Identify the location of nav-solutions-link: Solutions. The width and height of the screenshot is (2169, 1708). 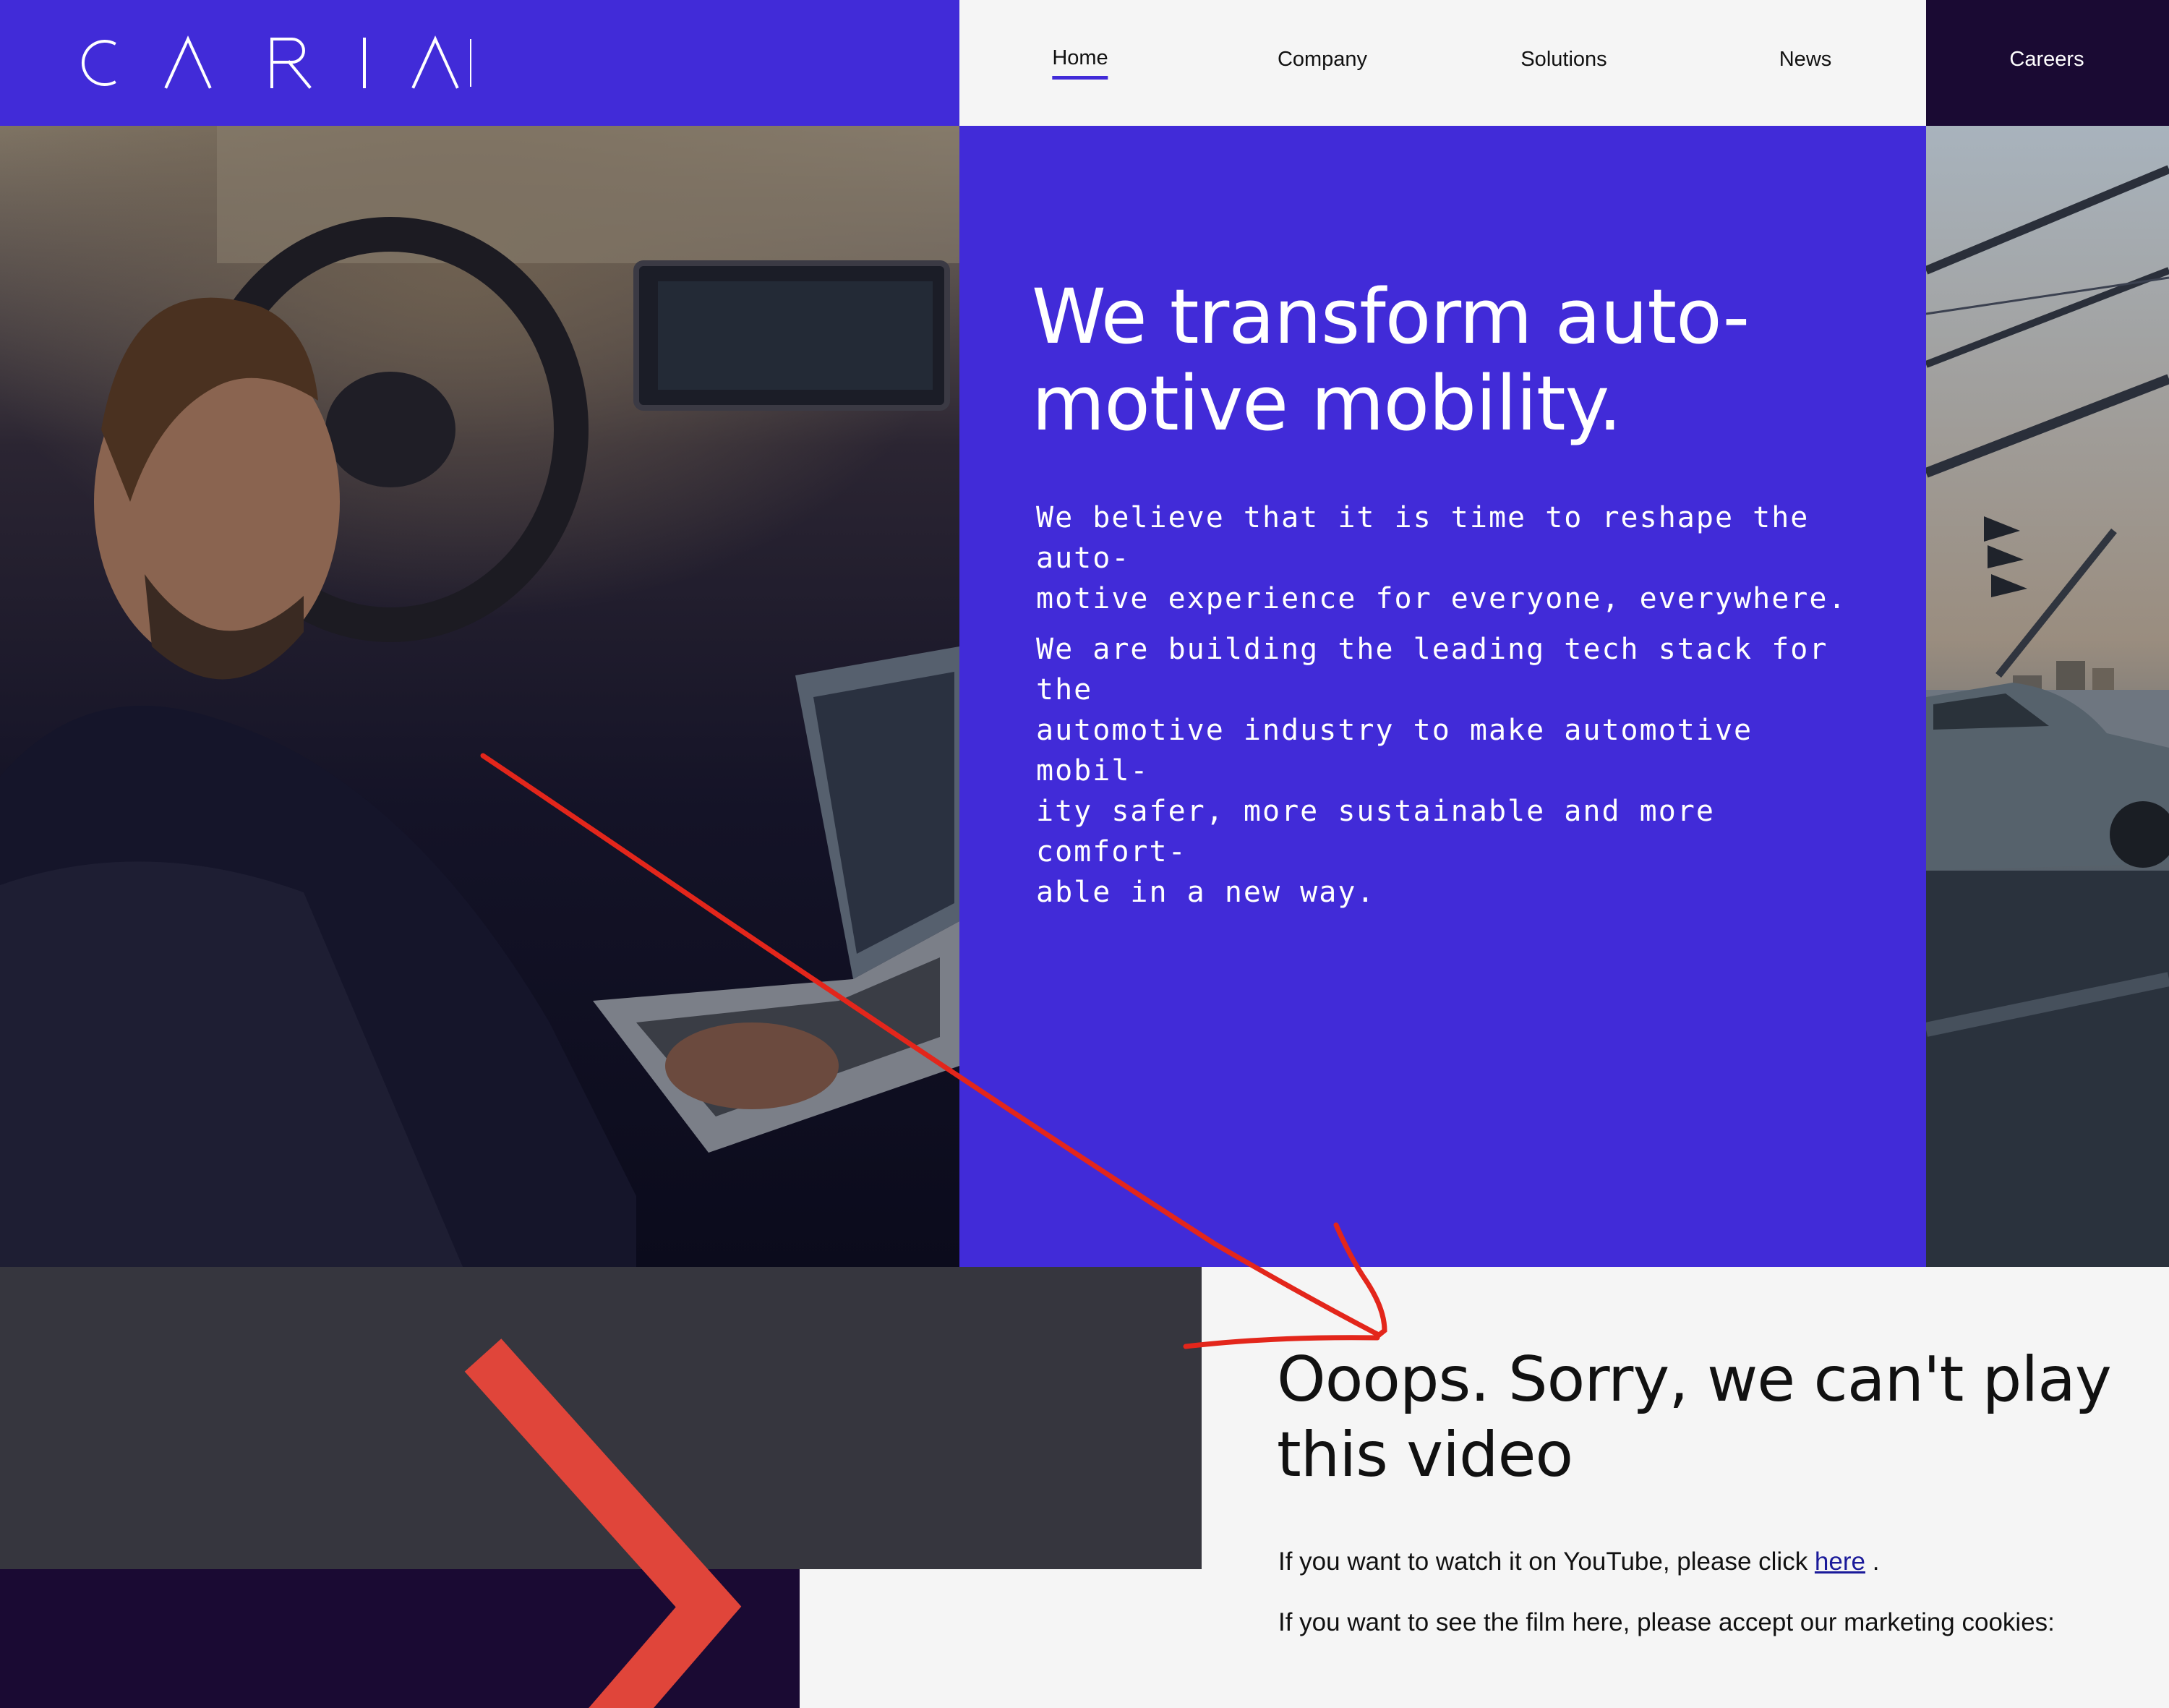
(1563, 60).